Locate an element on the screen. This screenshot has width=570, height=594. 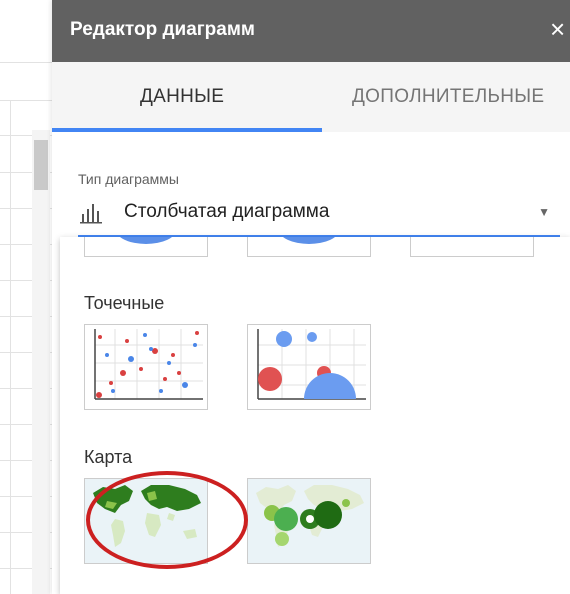
scatter-chart-option is located at coordinates (146, 367).